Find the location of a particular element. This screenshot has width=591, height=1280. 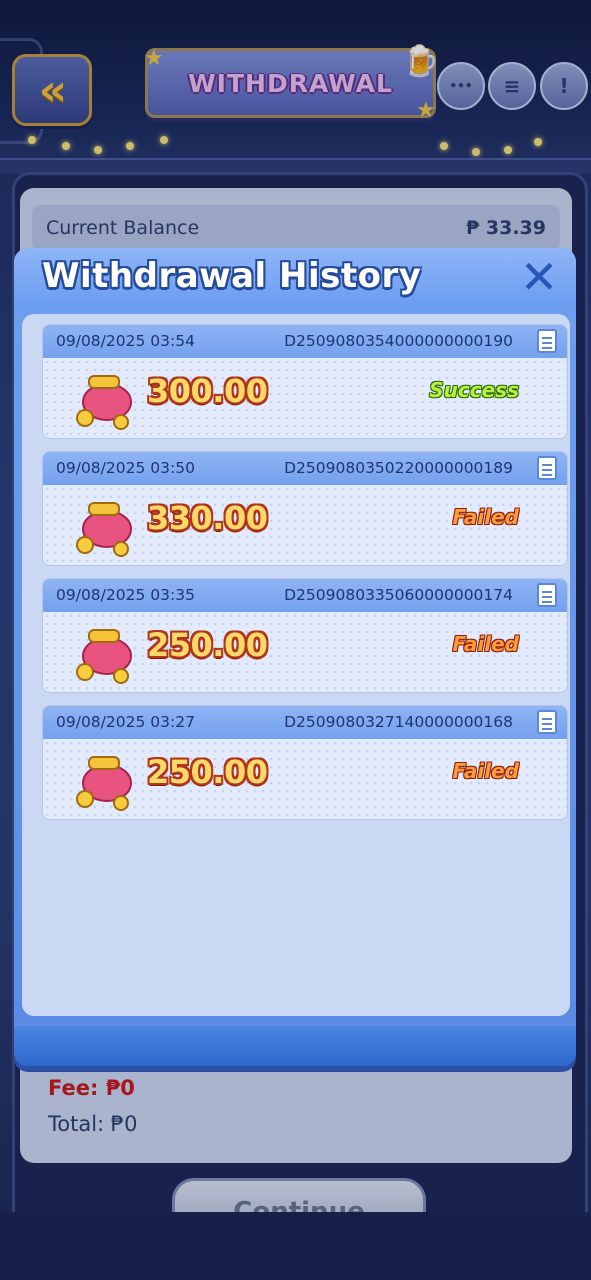

record-body: 300.00 Success is located at coordinates (305, 398).